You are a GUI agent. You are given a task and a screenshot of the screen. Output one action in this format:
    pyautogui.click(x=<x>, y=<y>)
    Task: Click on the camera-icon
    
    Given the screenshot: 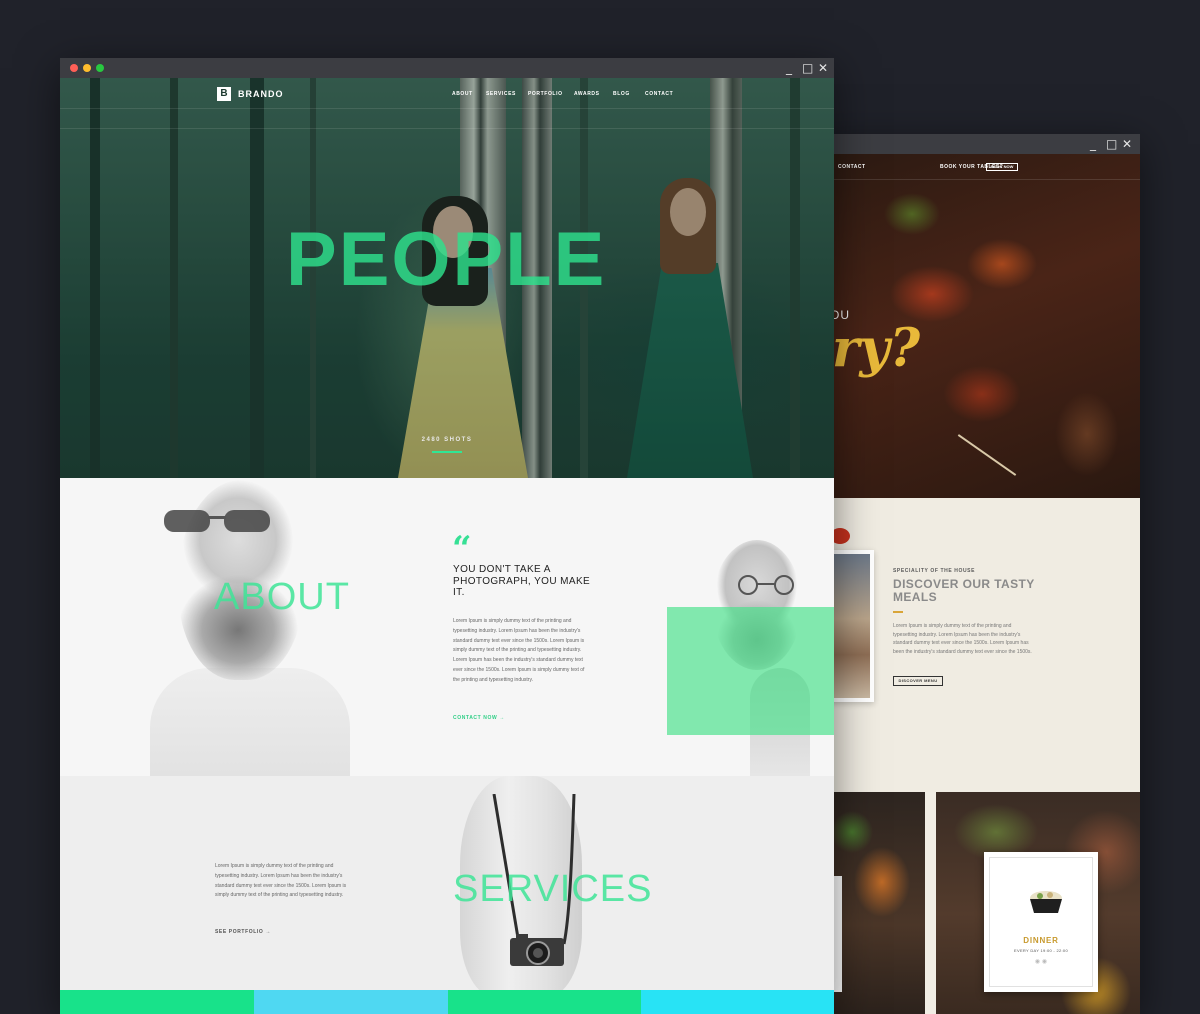 What is the action you would take?
    pyautogui.click(x=537, y=950)
    